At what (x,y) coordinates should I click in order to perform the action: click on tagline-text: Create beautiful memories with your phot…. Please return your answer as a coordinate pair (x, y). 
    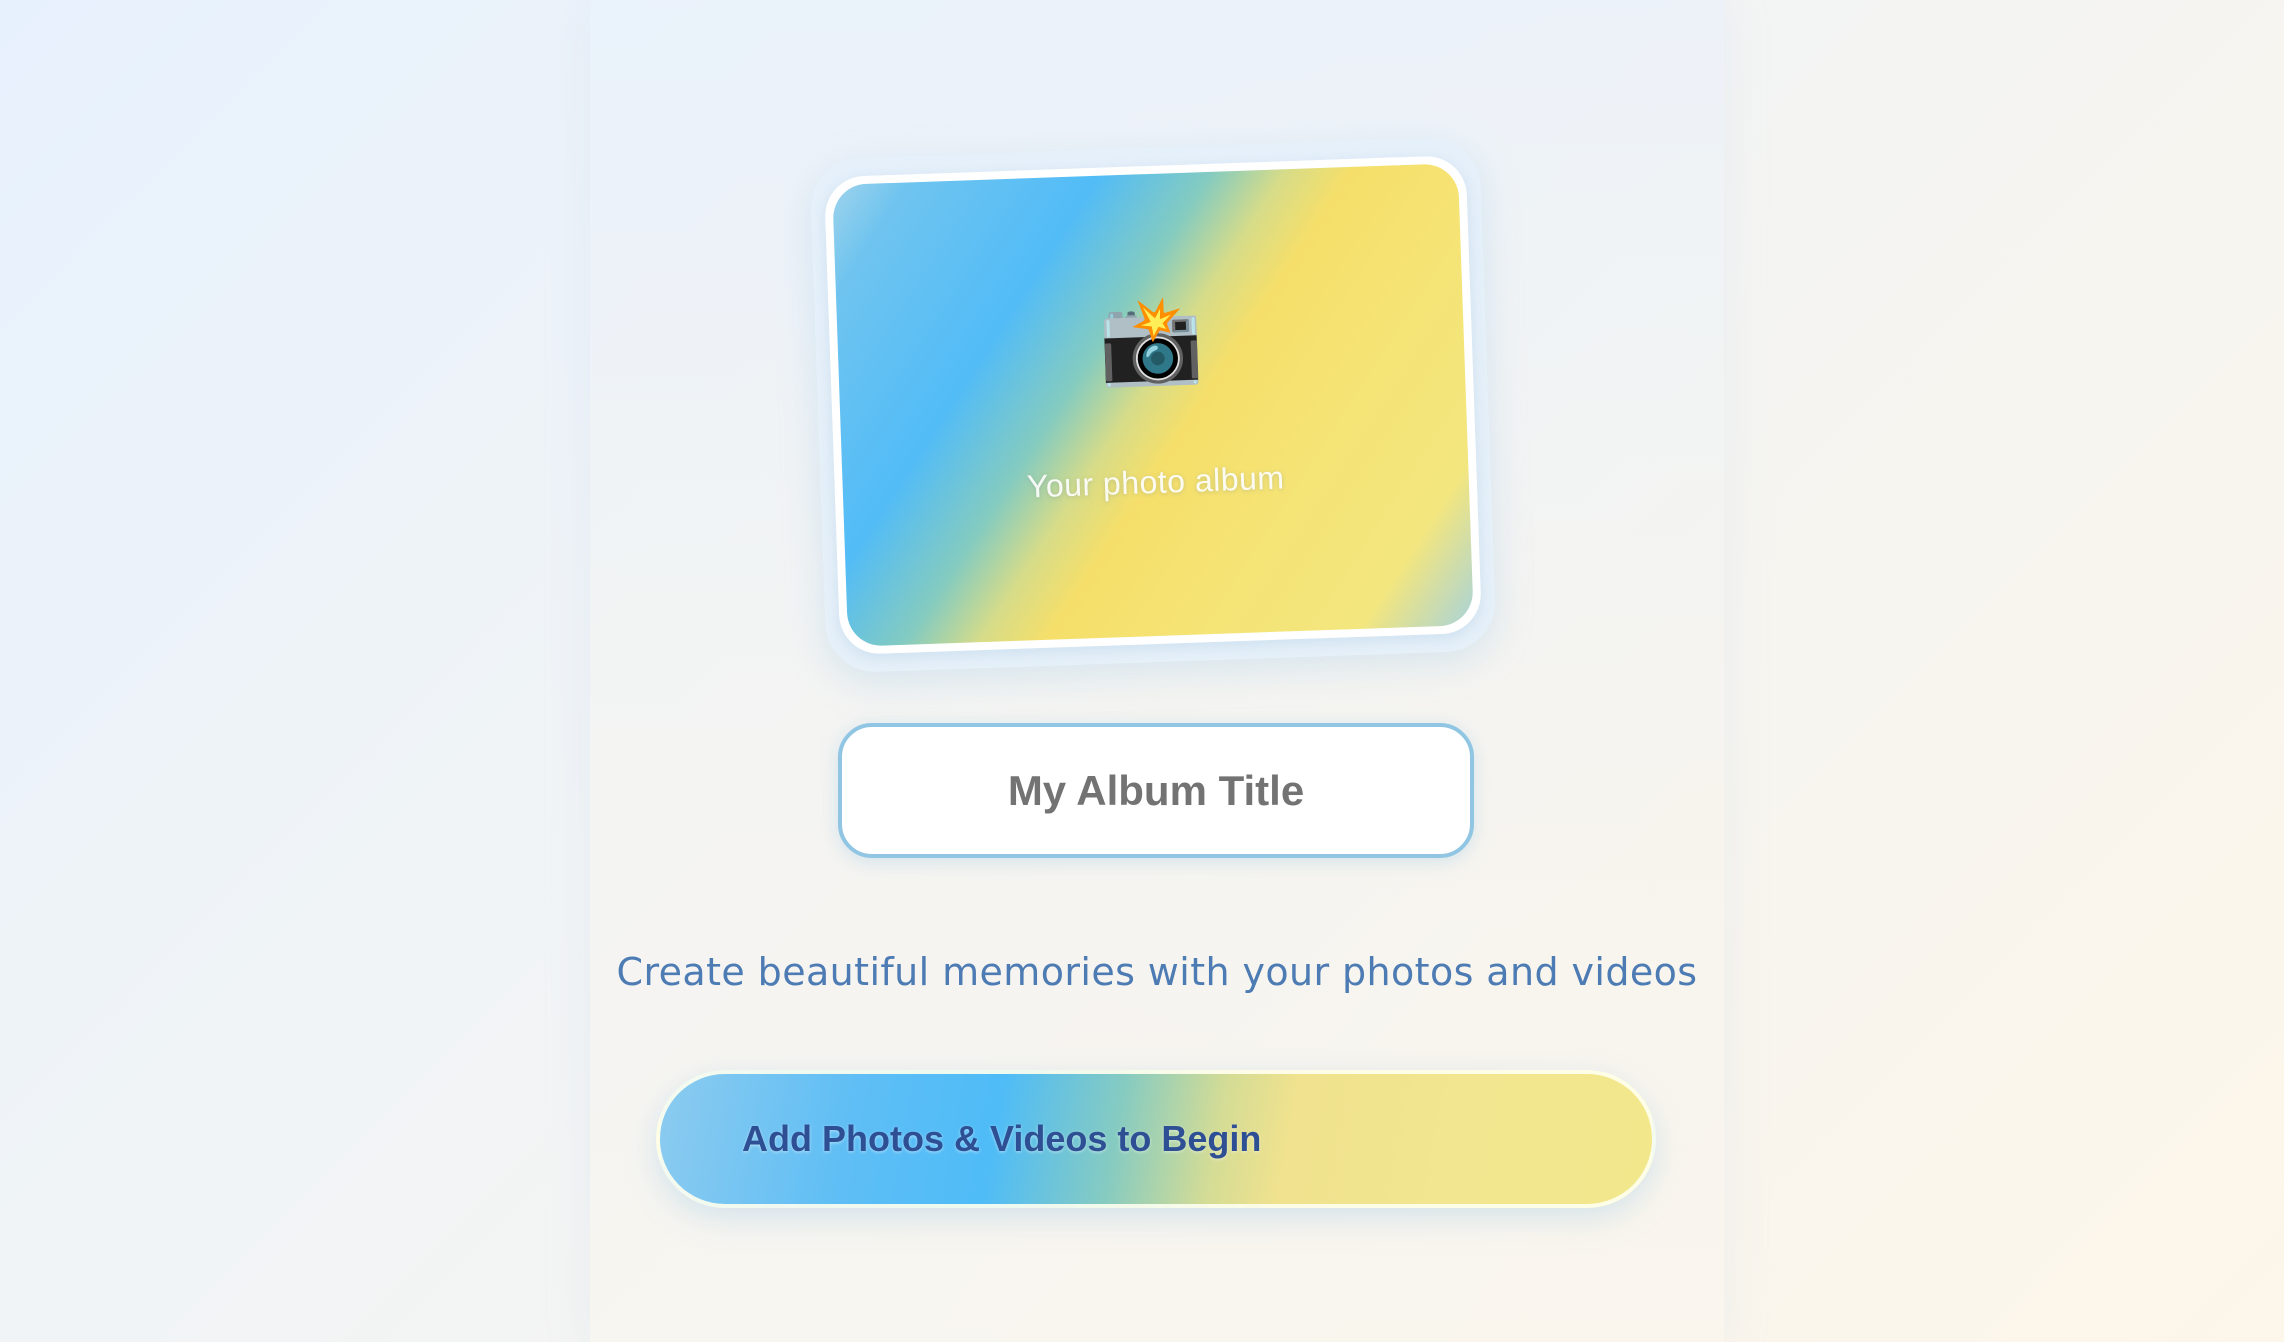
    Looking at the image, I should click on (1157, 972).